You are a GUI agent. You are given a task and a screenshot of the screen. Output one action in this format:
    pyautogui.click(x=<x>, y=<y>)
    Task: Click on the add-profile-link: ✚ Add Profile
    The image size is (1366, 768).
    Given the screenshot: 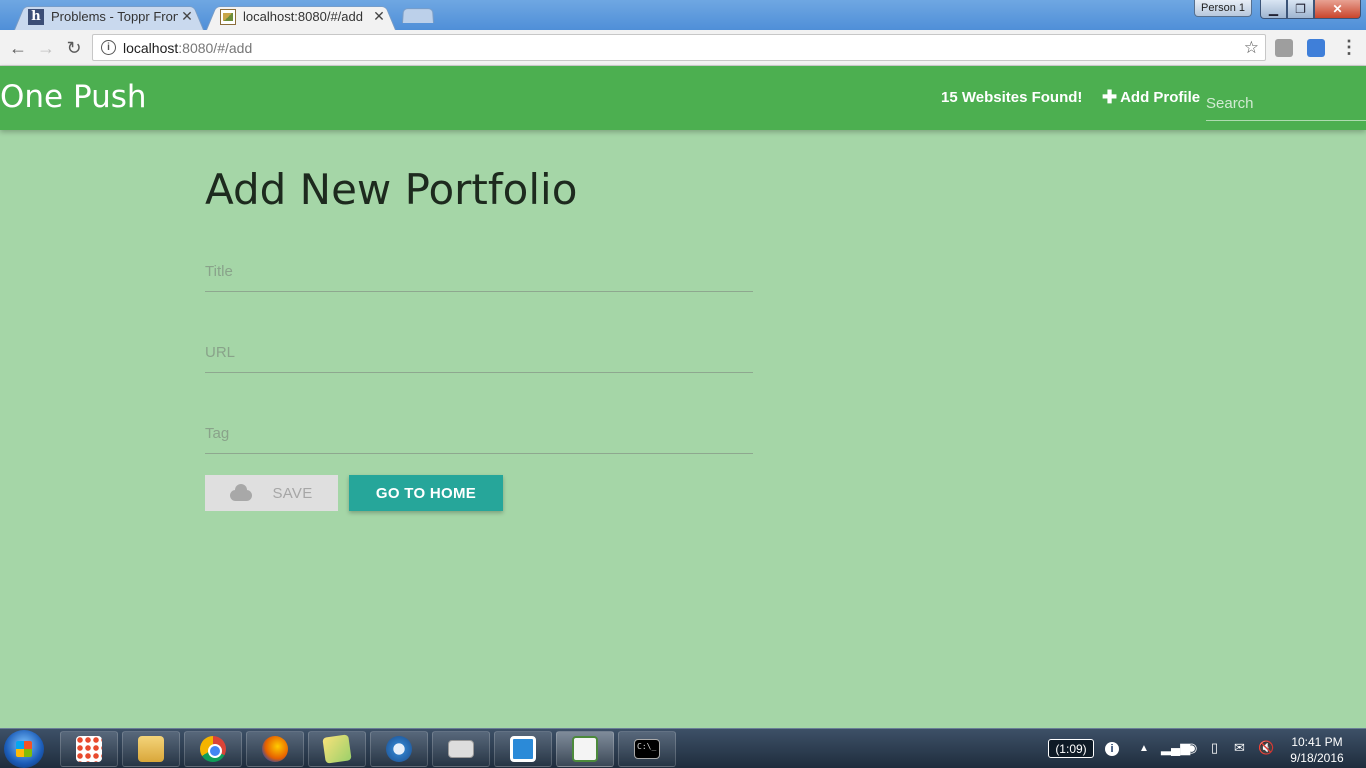 What is the action you would take?
    pyautogui.click(x=1151, y=97)
    